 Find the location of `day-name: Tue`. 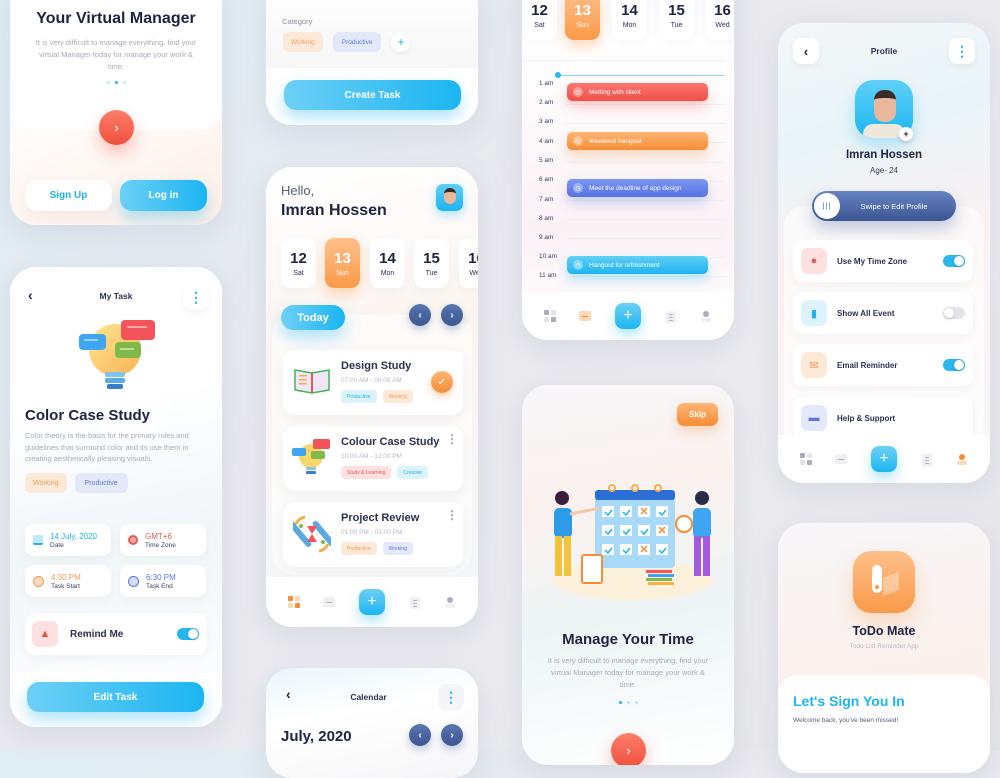

day-name: Tue is located at coordinates (676, 25).